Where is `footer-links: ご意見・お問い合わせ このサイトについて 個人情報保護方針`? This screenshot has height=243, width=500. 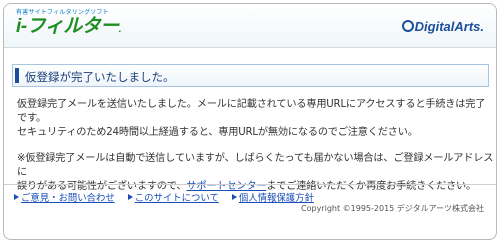
footer-links: ご意見・お問い合わせ このサイトについて 個人情報保護方針 is located at coordinates (169, 197).